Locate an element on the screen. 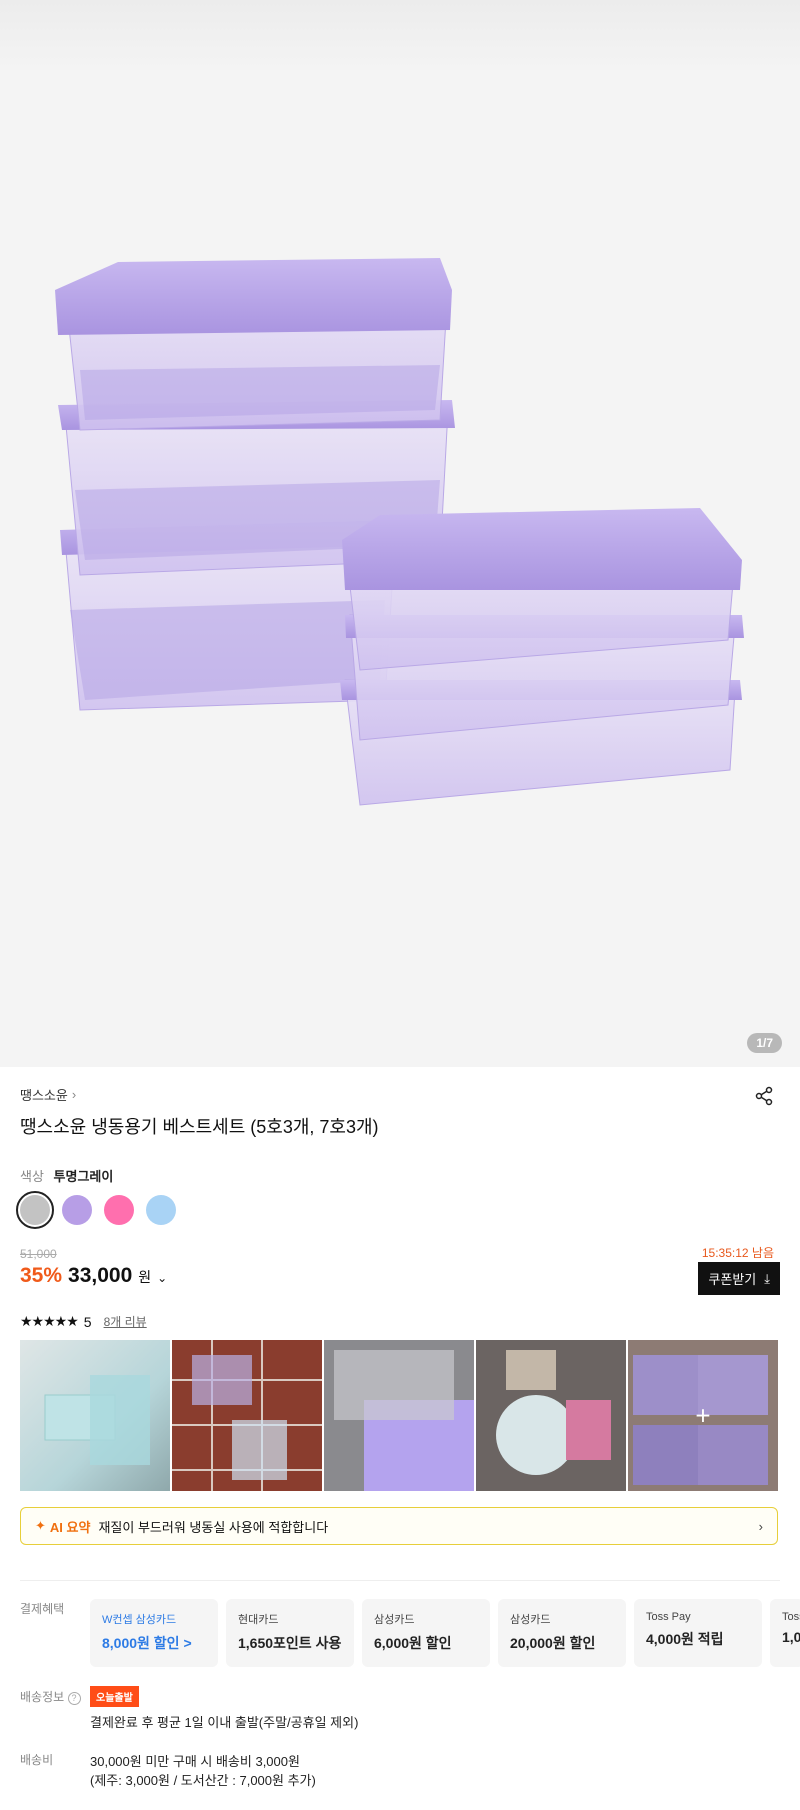  card-benefit: 8,000원 할인 > is located at coordinates (147, 1643).